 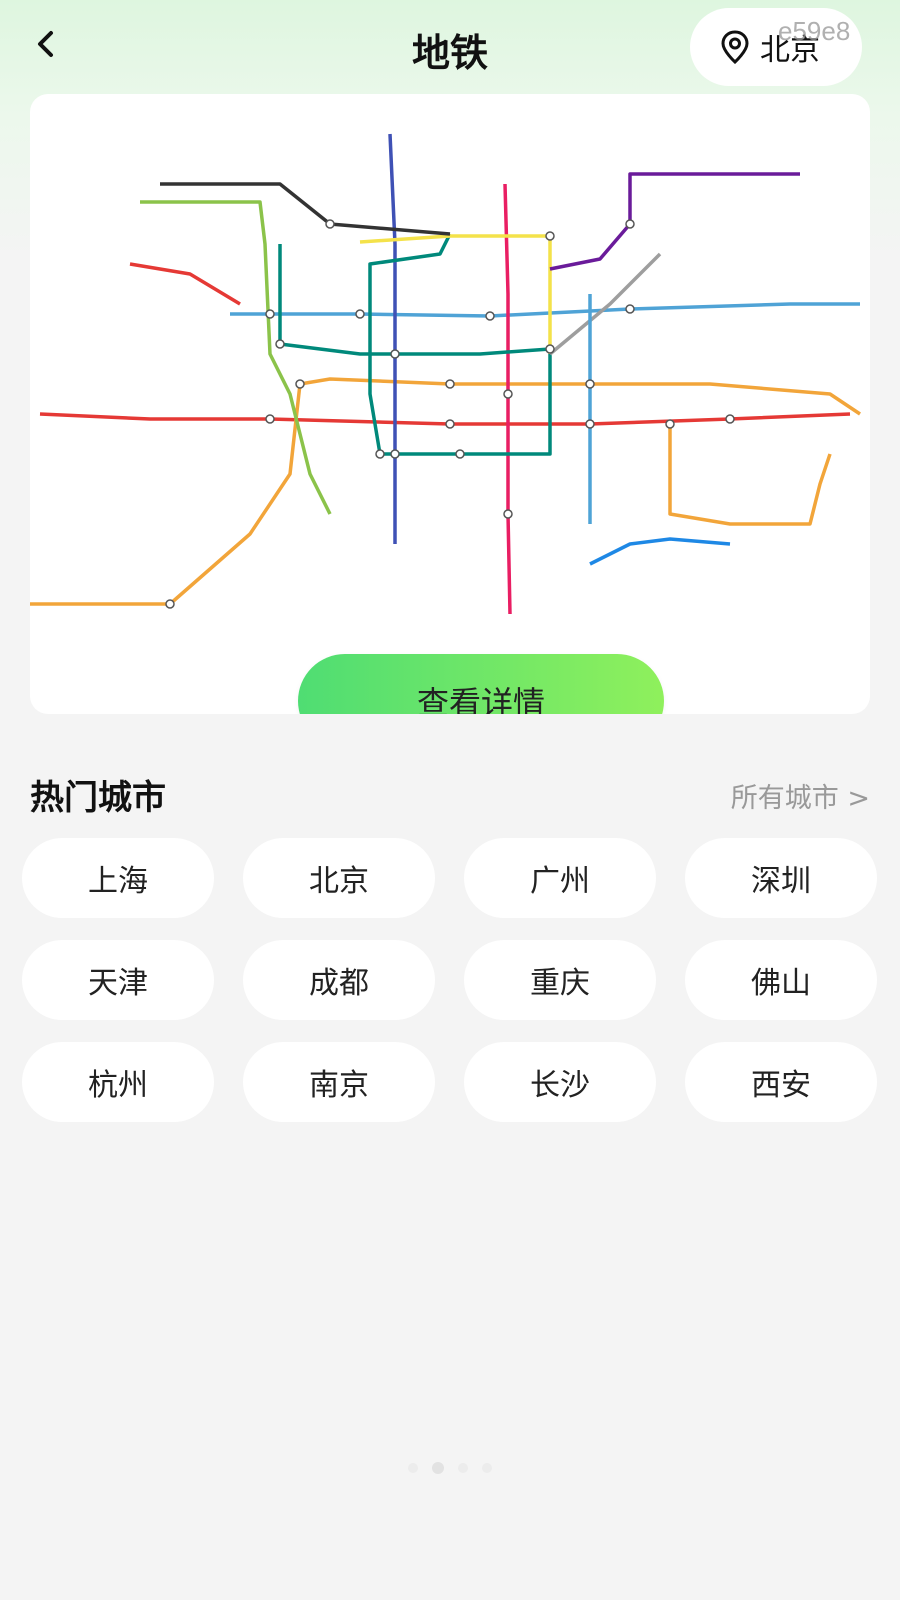 What do you see at coordinates (781, 1082) in the screenshot?
I see `city-chip-xian: 西安` at bounding box center [781, 1082].